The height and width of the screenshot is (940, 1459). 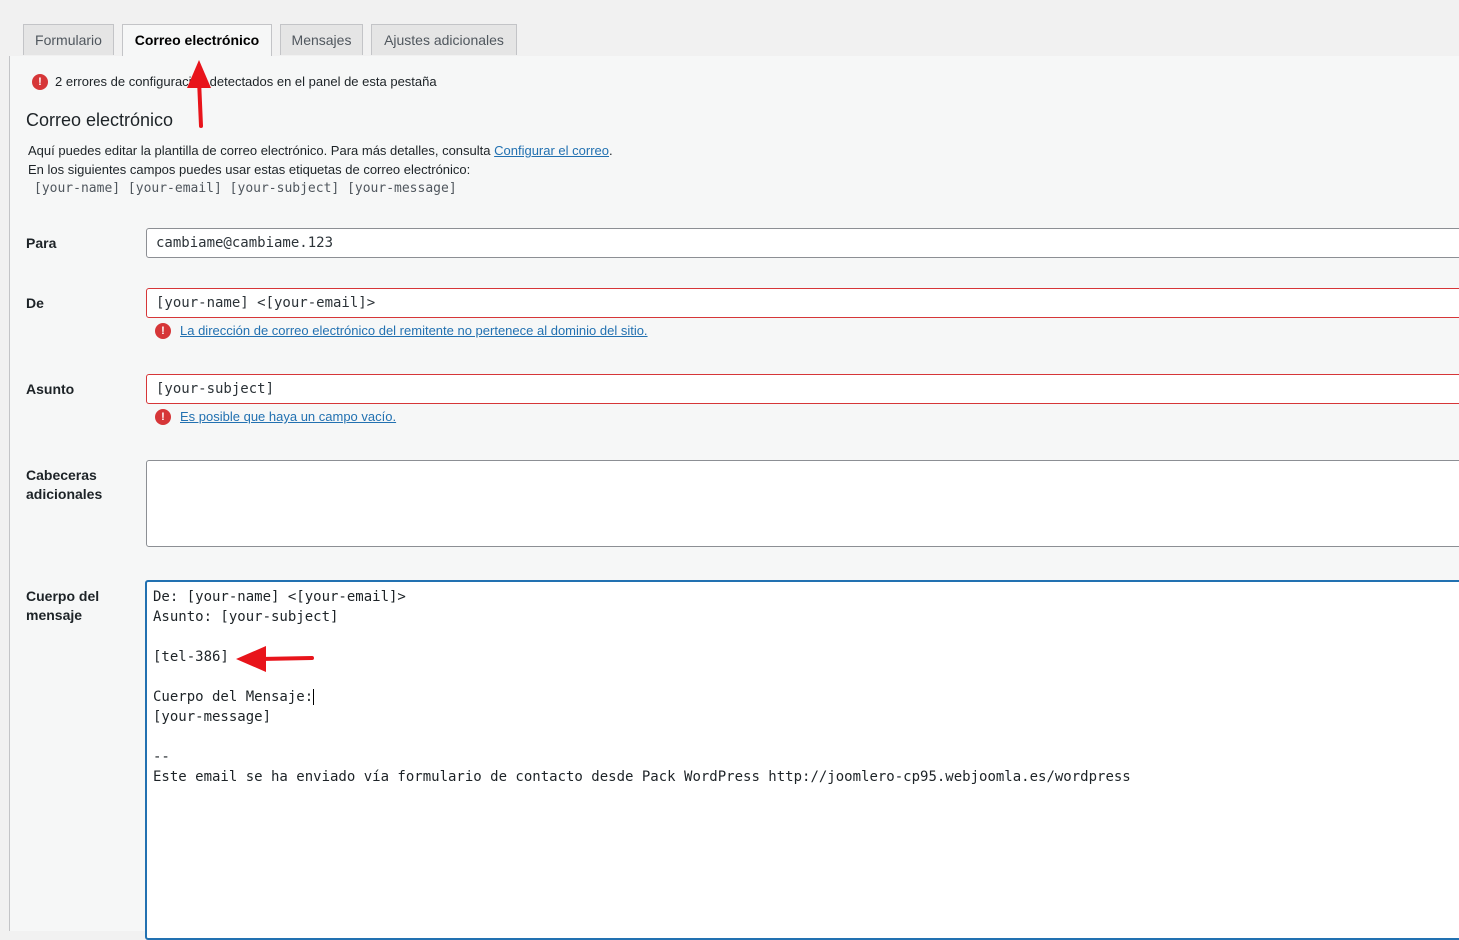 What do you see at coordinates (64, 494) in the screenshot?
I see `headers-label-line2: adicionales` at bounding box center [64, 494].